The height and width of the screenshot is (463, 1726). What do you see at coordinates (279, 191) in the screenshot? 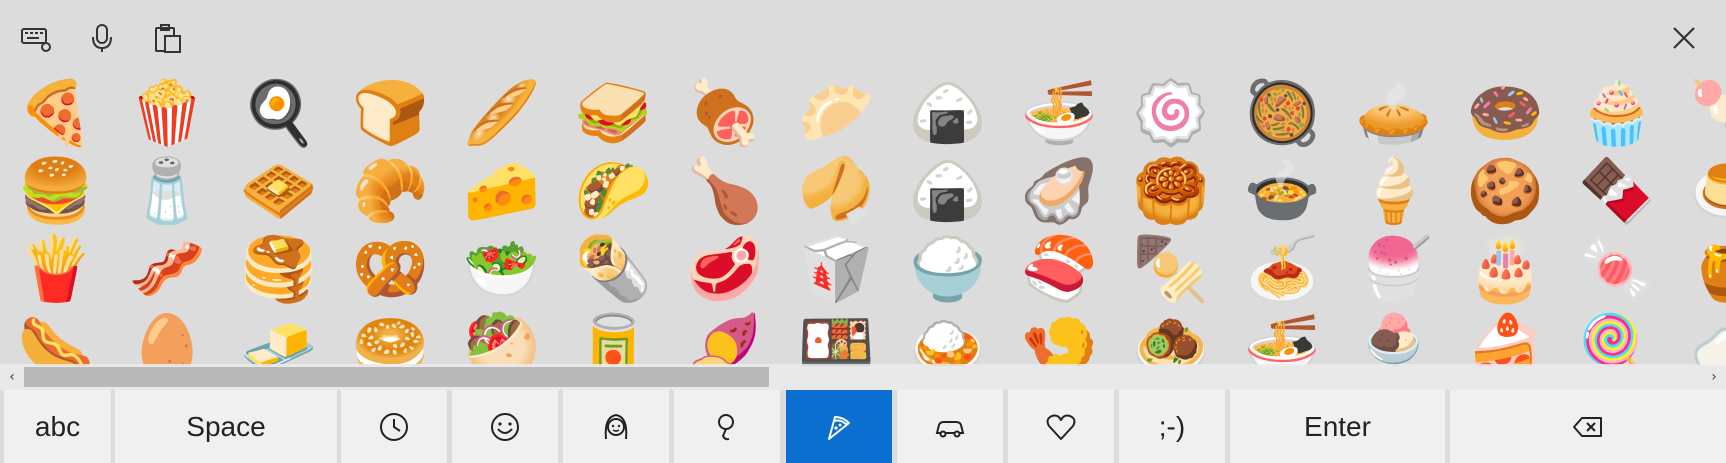
I see `emoji-cell: 🧇` at bounding box center [279, 191].